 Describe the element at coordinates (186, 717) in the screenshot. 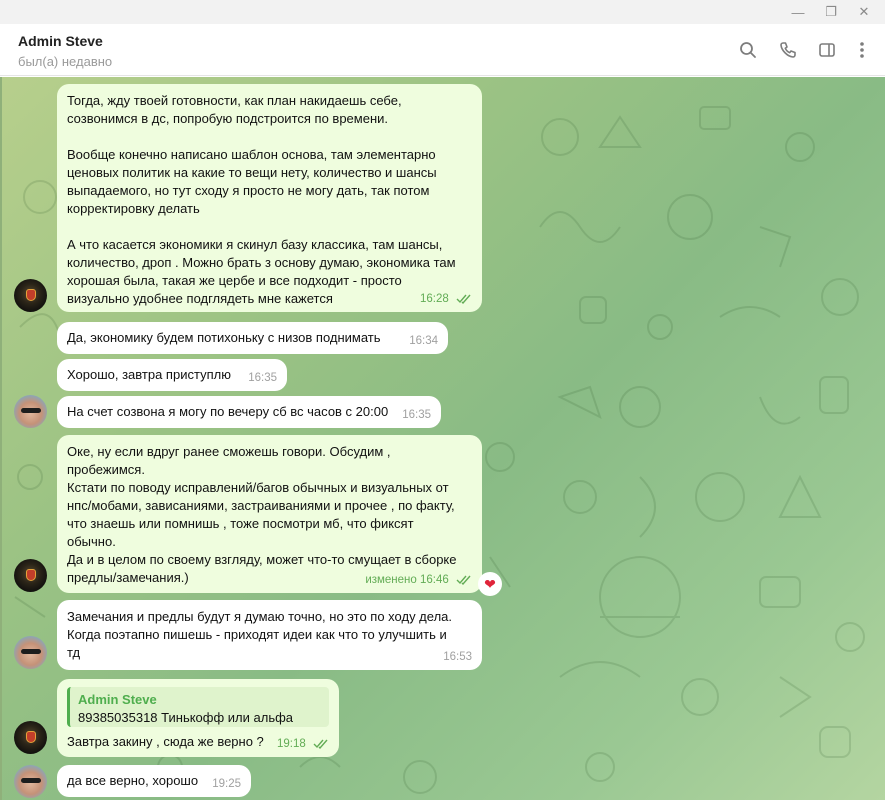

I see `reply-text: 89385035318 Тинькофф или альфа` at that location.